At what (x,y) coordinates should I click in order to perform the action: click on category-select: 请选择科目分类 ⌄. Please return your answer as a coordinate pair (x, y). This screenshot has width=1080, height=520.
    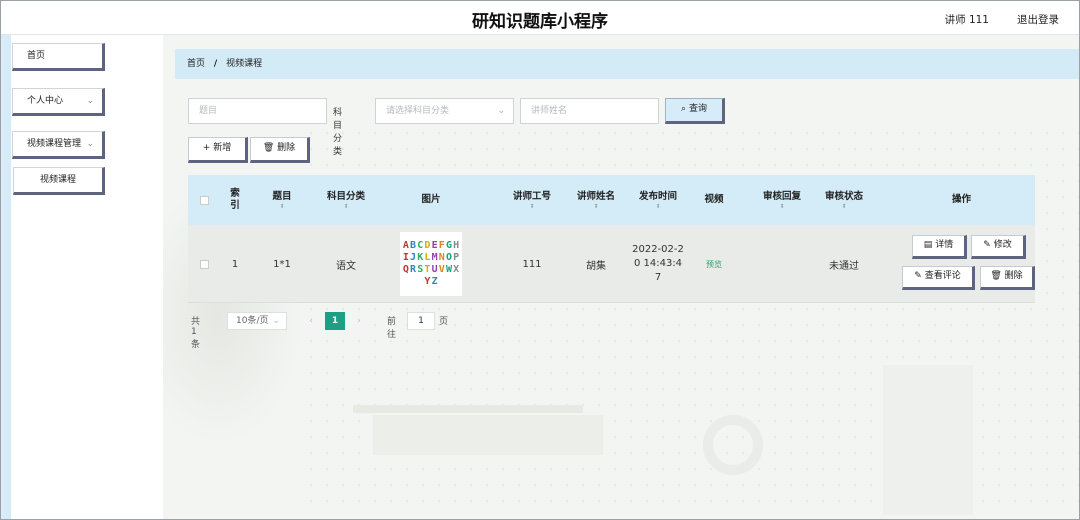
    Looking at the image, I should click on (444, 111).